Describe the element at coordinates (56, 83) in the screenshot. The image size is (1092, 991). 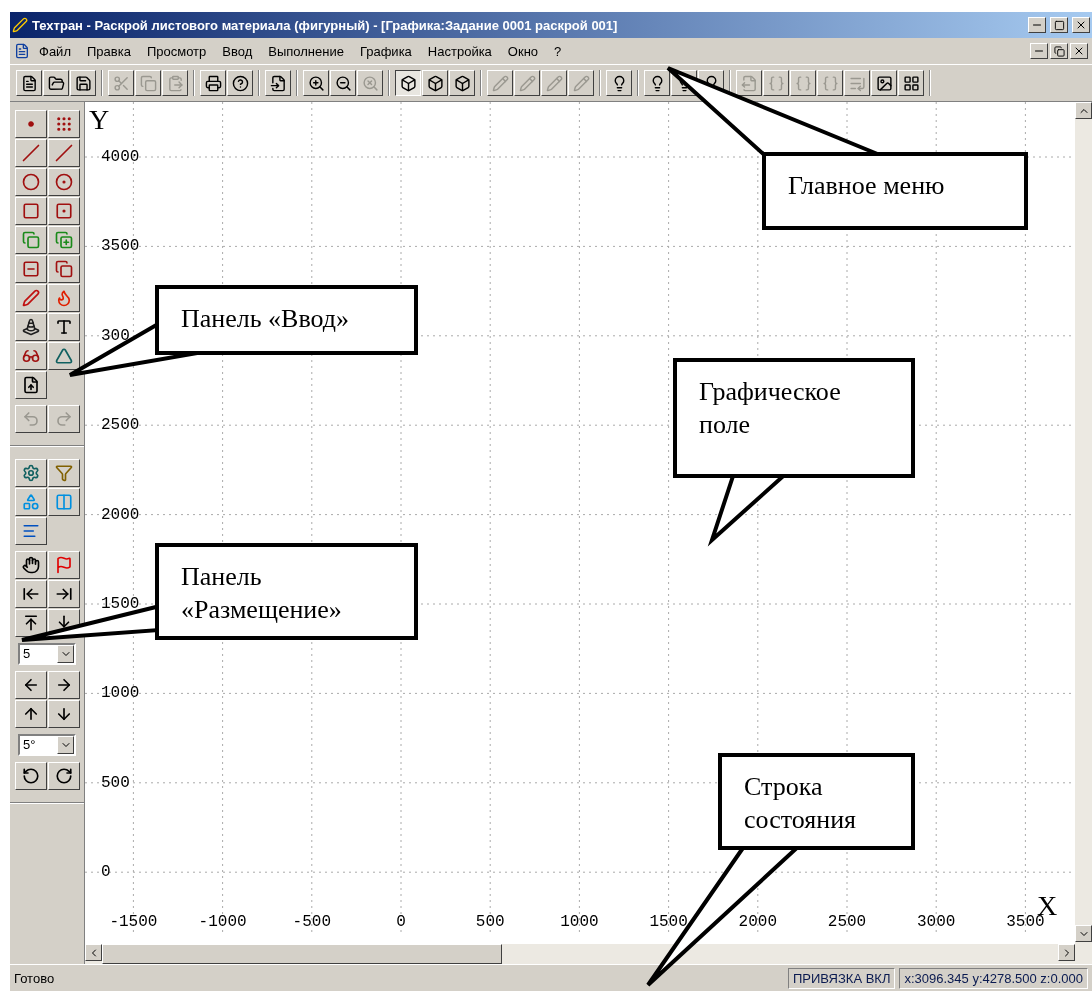
I see `folder-icon` at that location.